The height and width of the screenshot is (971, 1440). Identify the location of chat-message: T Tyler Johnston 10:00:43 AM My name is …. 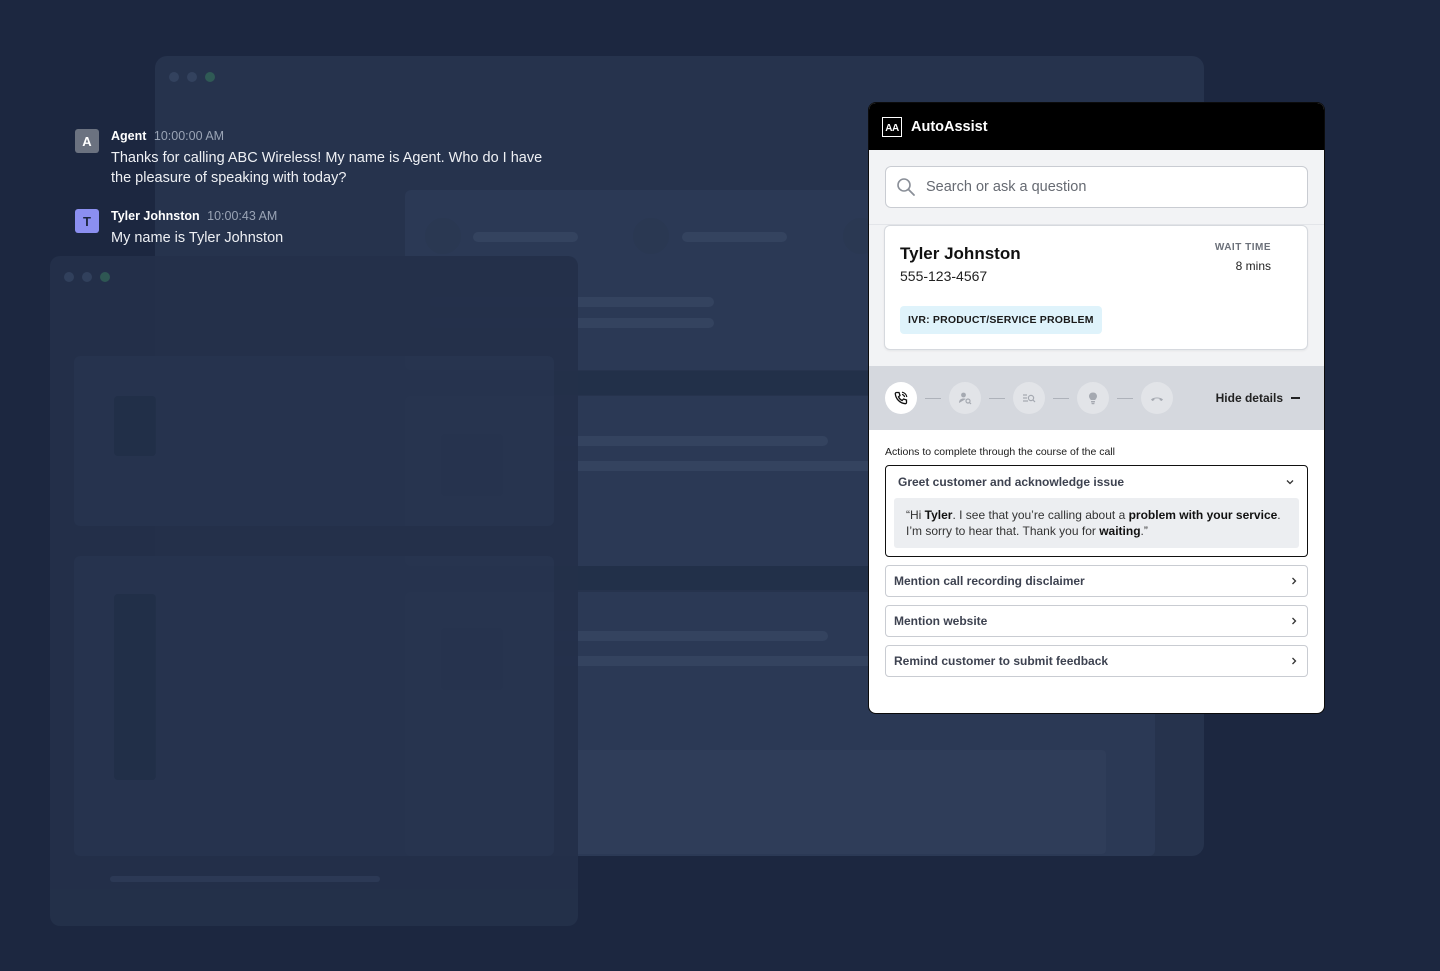
(325, 228).